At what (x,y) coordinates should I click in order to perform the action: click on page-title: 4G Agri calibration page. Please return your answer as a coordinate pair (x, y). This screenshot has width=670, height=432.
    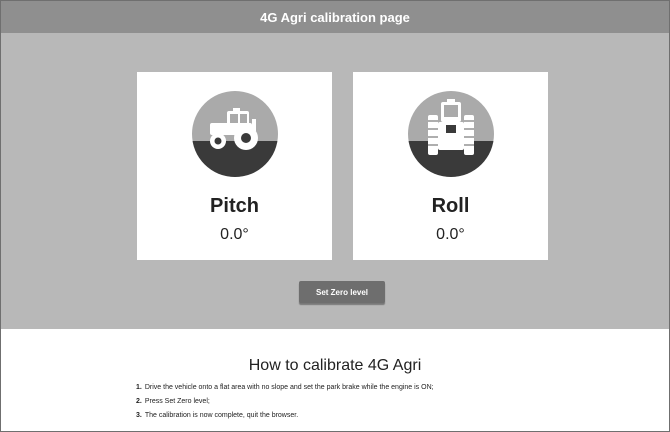
    Looking at the image, I should click on (335, 17).